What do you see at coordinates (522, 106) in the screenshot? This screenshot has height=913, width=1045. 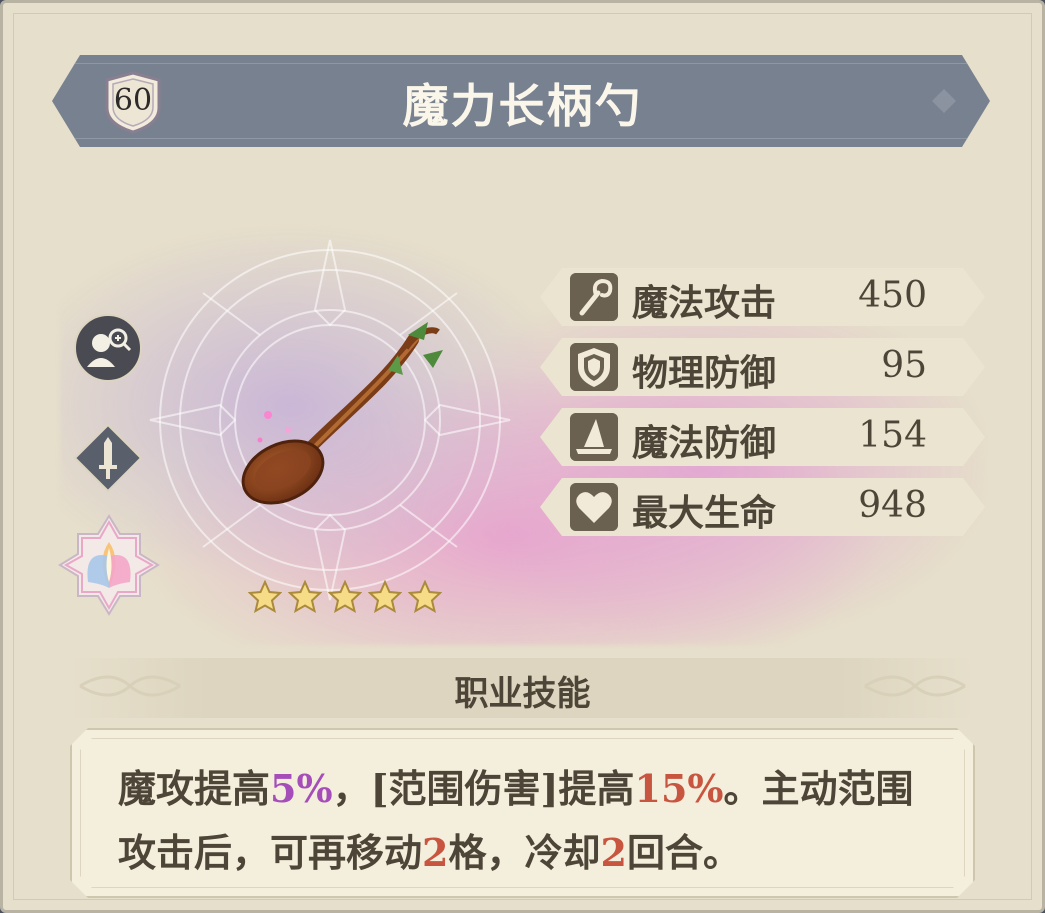 I see `item-name: 魔力长柄勺` at bounding box center [522, 106].